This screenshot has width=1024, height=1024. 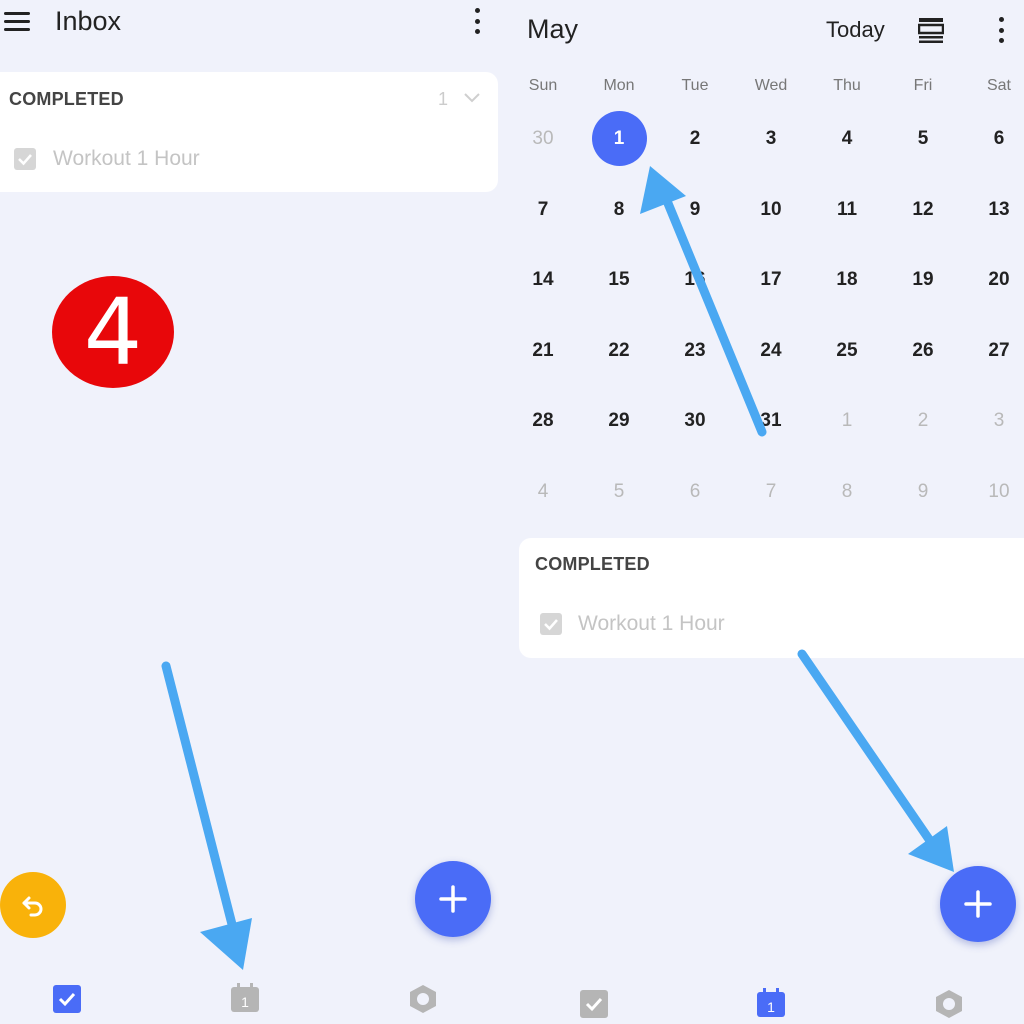 I want to click on arrow-to-calendar-tab, so click(x=201, y=803).